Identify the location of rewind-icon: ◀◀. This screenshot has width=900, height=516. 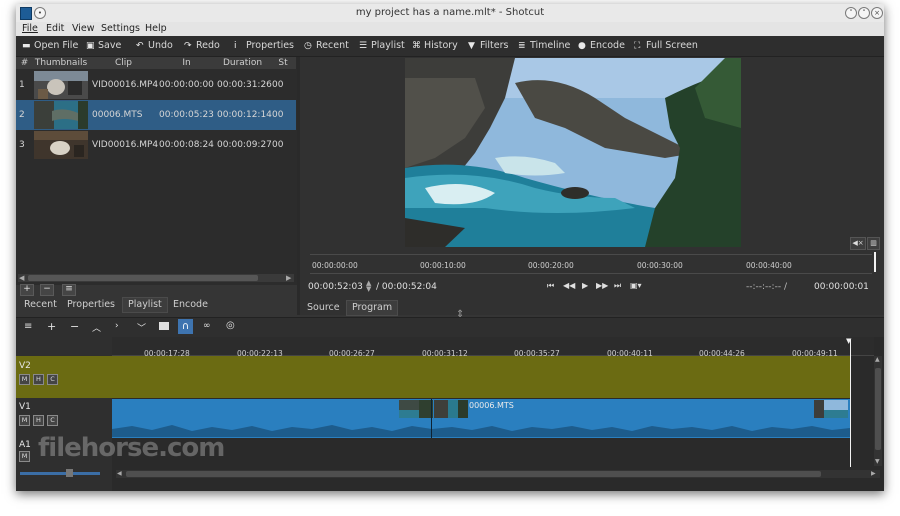
(569, 285).